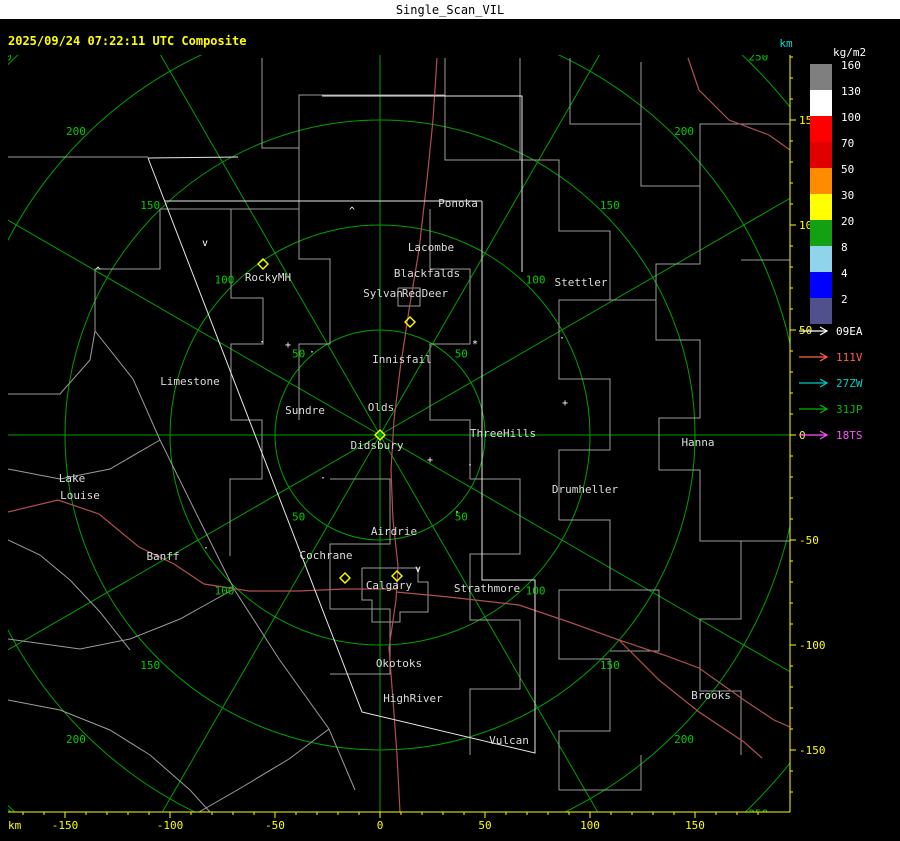 The height and width of the screenshot is (841, 900). Describe the element at coordinates (275, 825) in the screenshot. I see `bottom-axis-label: -50` at that location.